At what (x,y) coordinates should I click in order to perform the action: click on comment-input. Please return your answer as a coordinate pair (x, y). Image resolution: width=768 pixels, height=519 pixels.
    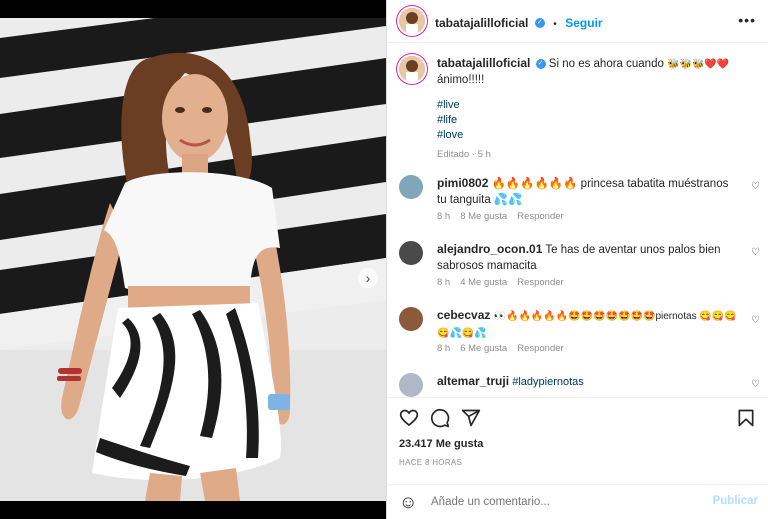
    Looking at the image, I should click on (561, 502).